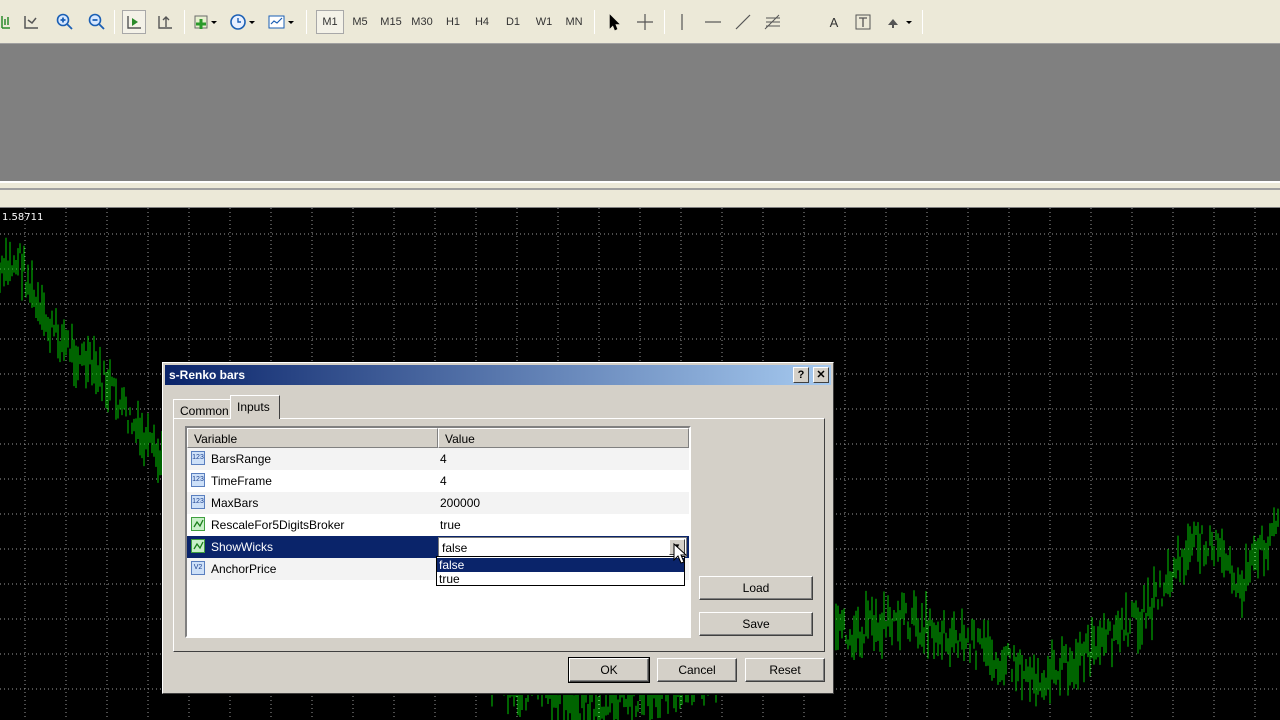 Image resolution: width=1280 pixels, height=720 pixels. I want to click on dropdown-option-true: true, so click(560, 579).